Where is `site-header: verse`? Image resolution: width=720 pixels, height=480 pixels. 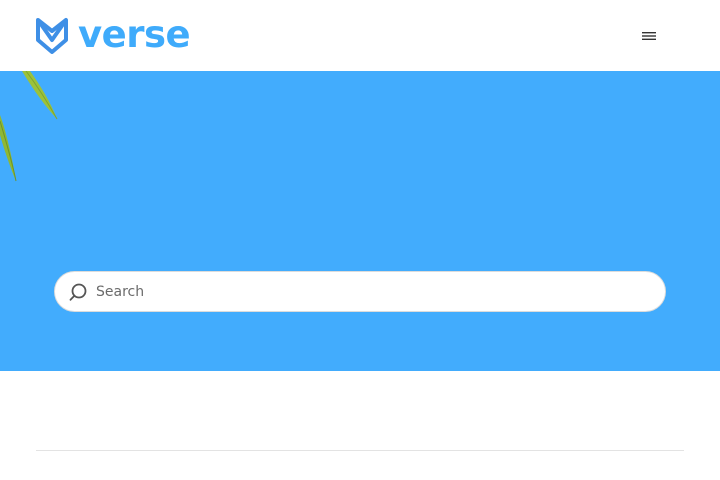 site-header: verse is located at coordinates (360, 35).